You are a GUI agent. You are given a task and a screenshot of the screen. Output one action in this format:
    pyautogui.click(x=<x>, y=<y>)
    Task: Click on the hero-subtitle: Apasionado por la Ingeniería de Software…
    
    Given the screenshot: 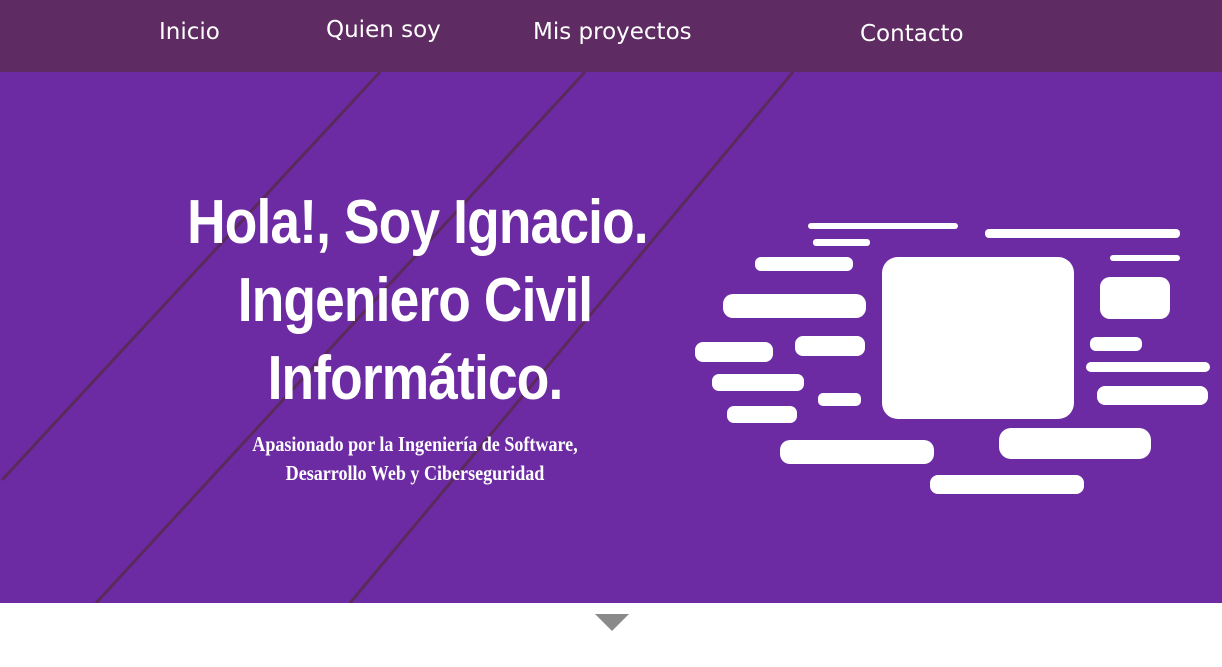 What is the action you would take?
    pyautogui.click(x=415, y=459)
    